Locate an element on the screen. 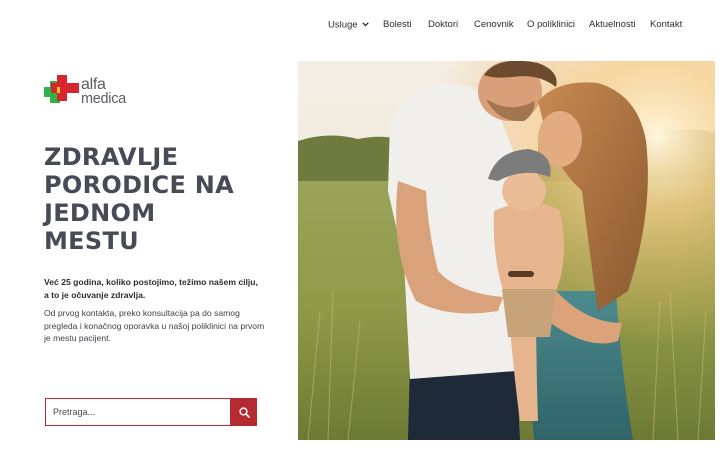 The image size is (720, 450). search-form is located at coordinates (151, 412).